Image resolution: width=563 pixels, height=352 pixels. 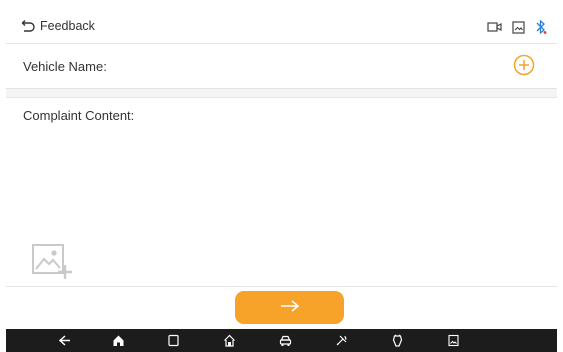 I want to click on bottom-action-bar, so click(x=281, y=307).